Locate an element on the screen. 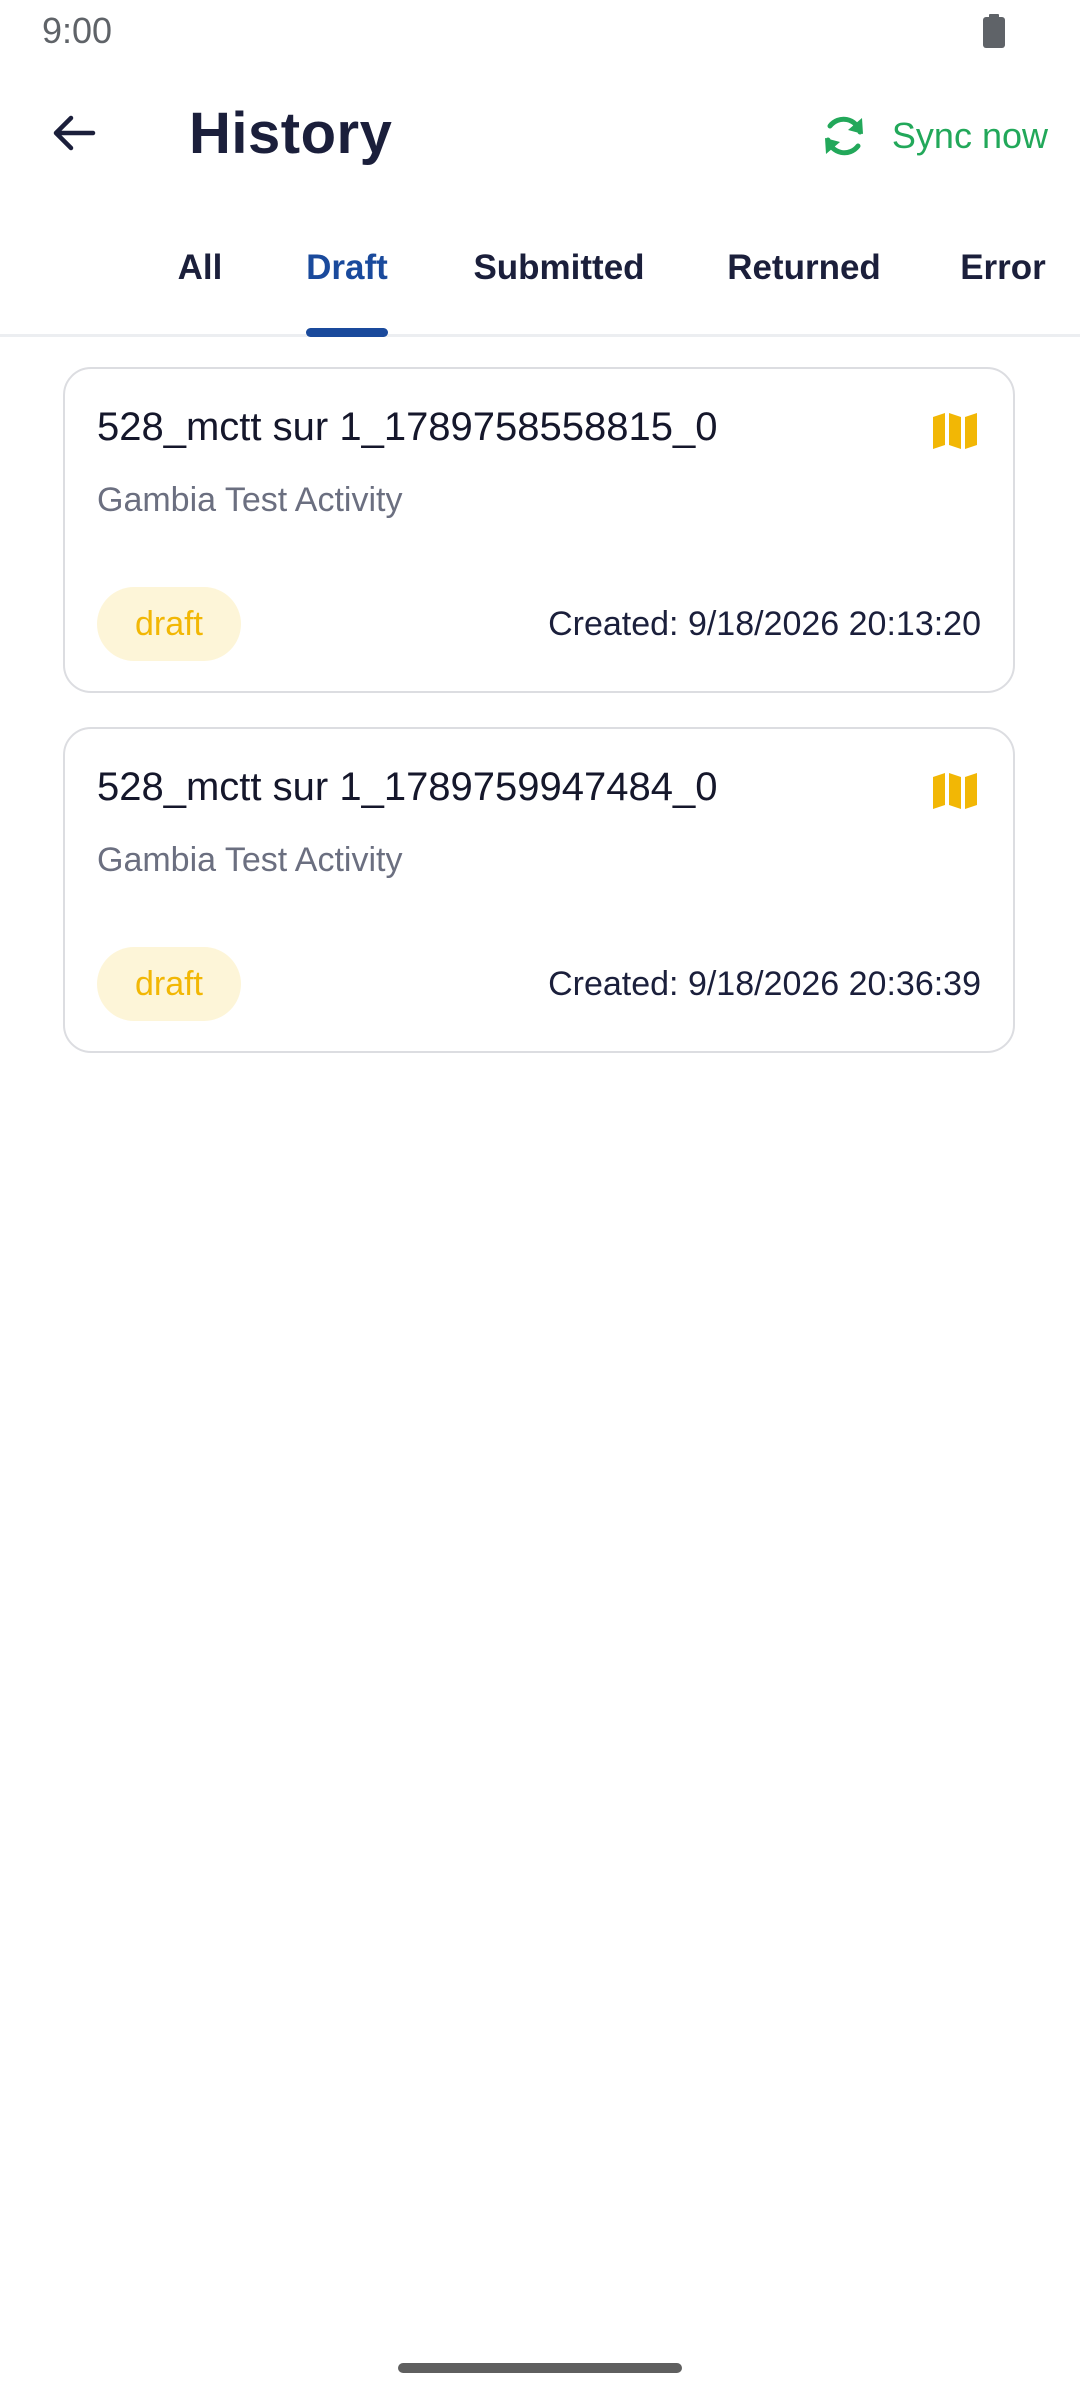 This screenshot has height=2400, width=1080. back-button is located at coordinates (74, 133).